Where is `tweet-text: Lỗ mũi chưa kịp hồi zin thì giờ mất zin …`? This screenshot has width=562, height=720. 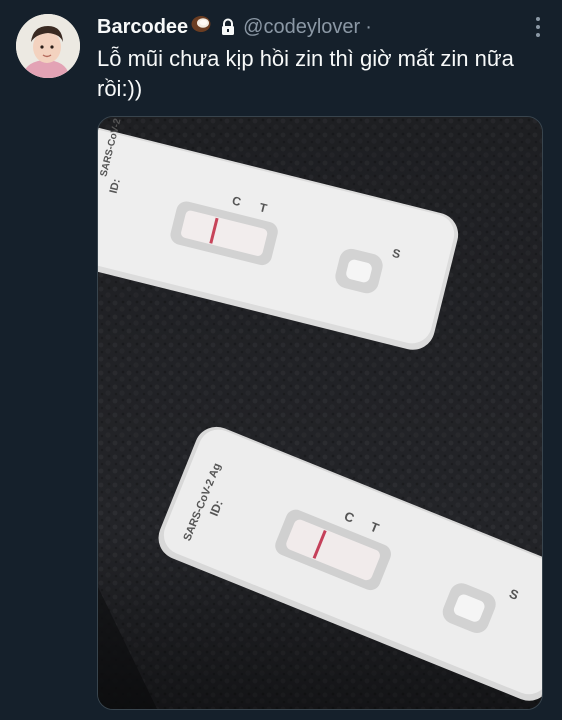 tweet-text: Lỗ mũi chưa kịp hồi zin thì giờ mất zin … is located at coordinates (305, 73).